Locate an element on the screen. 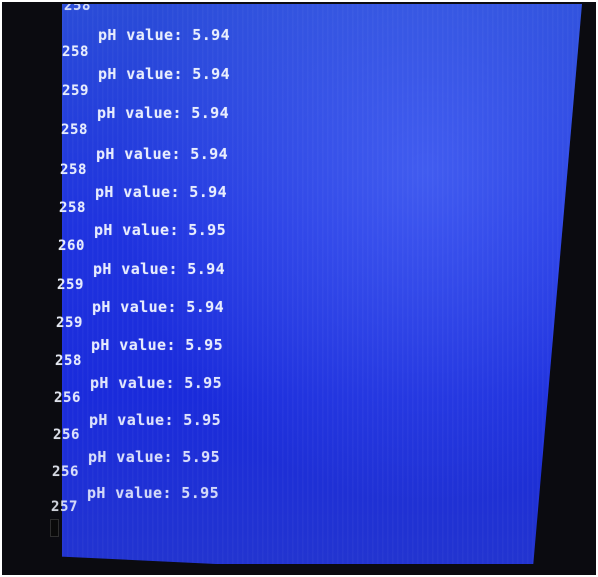 The height and width of the screenshot is (577, 598). reading-number: 260 is located at coordinates (72, 246).